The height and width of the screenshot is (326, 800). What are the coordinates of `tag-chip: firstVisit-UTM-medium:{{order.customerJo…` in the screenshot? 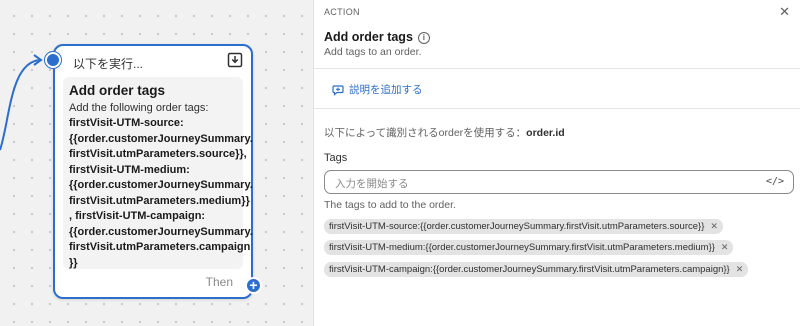 It's located at (529, 247).